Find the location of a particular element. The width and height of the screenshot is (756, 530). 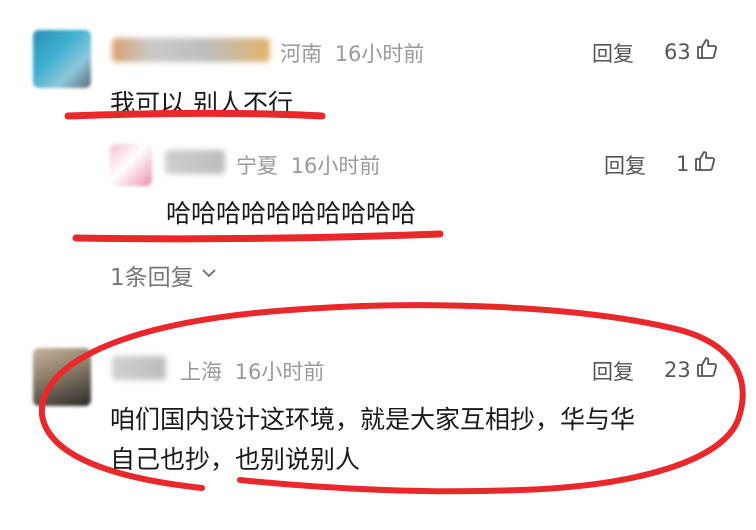

like-button: 63 is located at coordinates (691, 51).